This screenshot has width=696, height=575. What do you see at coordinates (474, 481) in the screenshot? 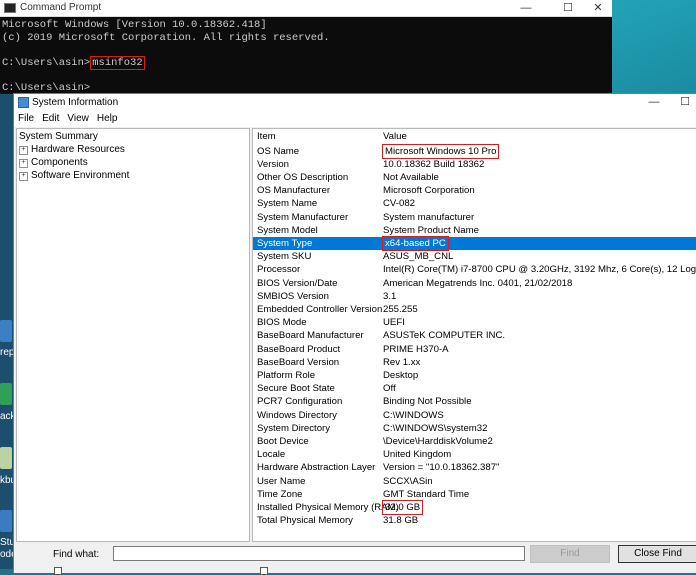
I see `table-row: User Name SCCX\ASin` at bounding box center [474, 481].